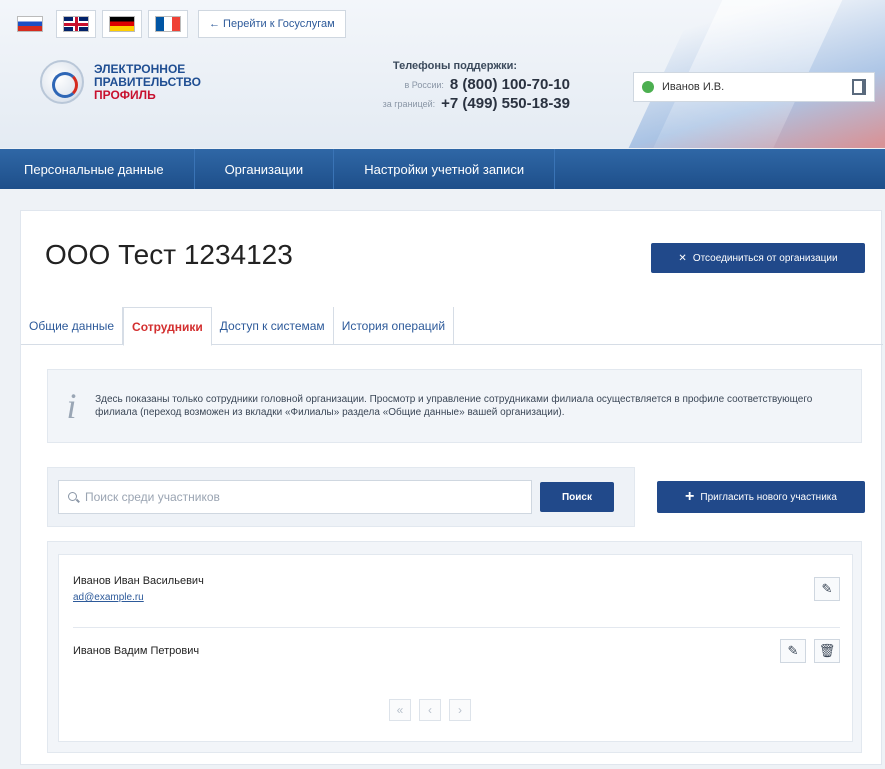 This screenshot has height=769, width=885. I want to click on row-actions: ✎, so click(827, 589).